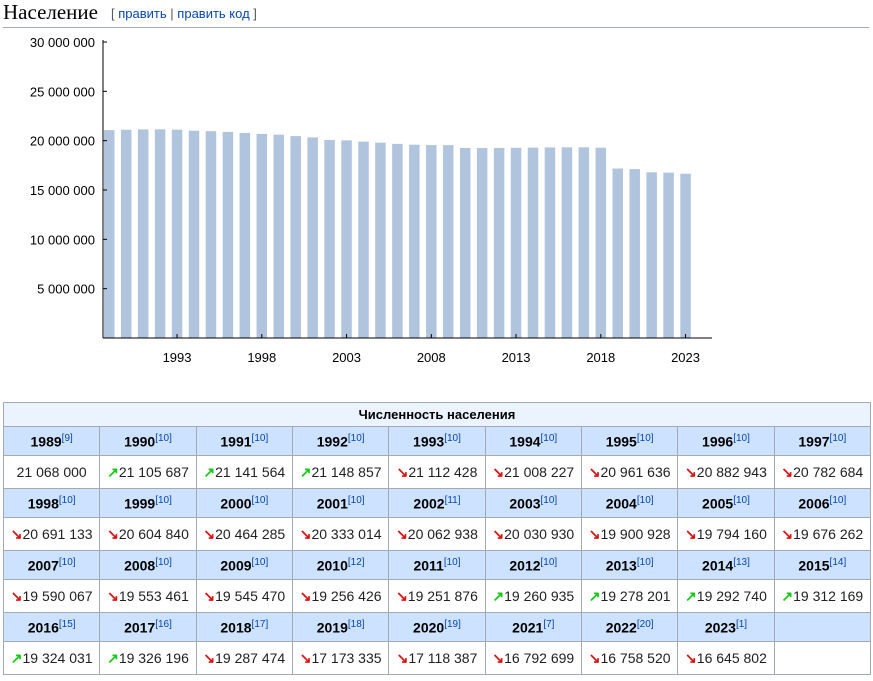 The width and height of the screenshot is (873, 681). I want to click on population-value: 16 645 802, so click(731, 657).